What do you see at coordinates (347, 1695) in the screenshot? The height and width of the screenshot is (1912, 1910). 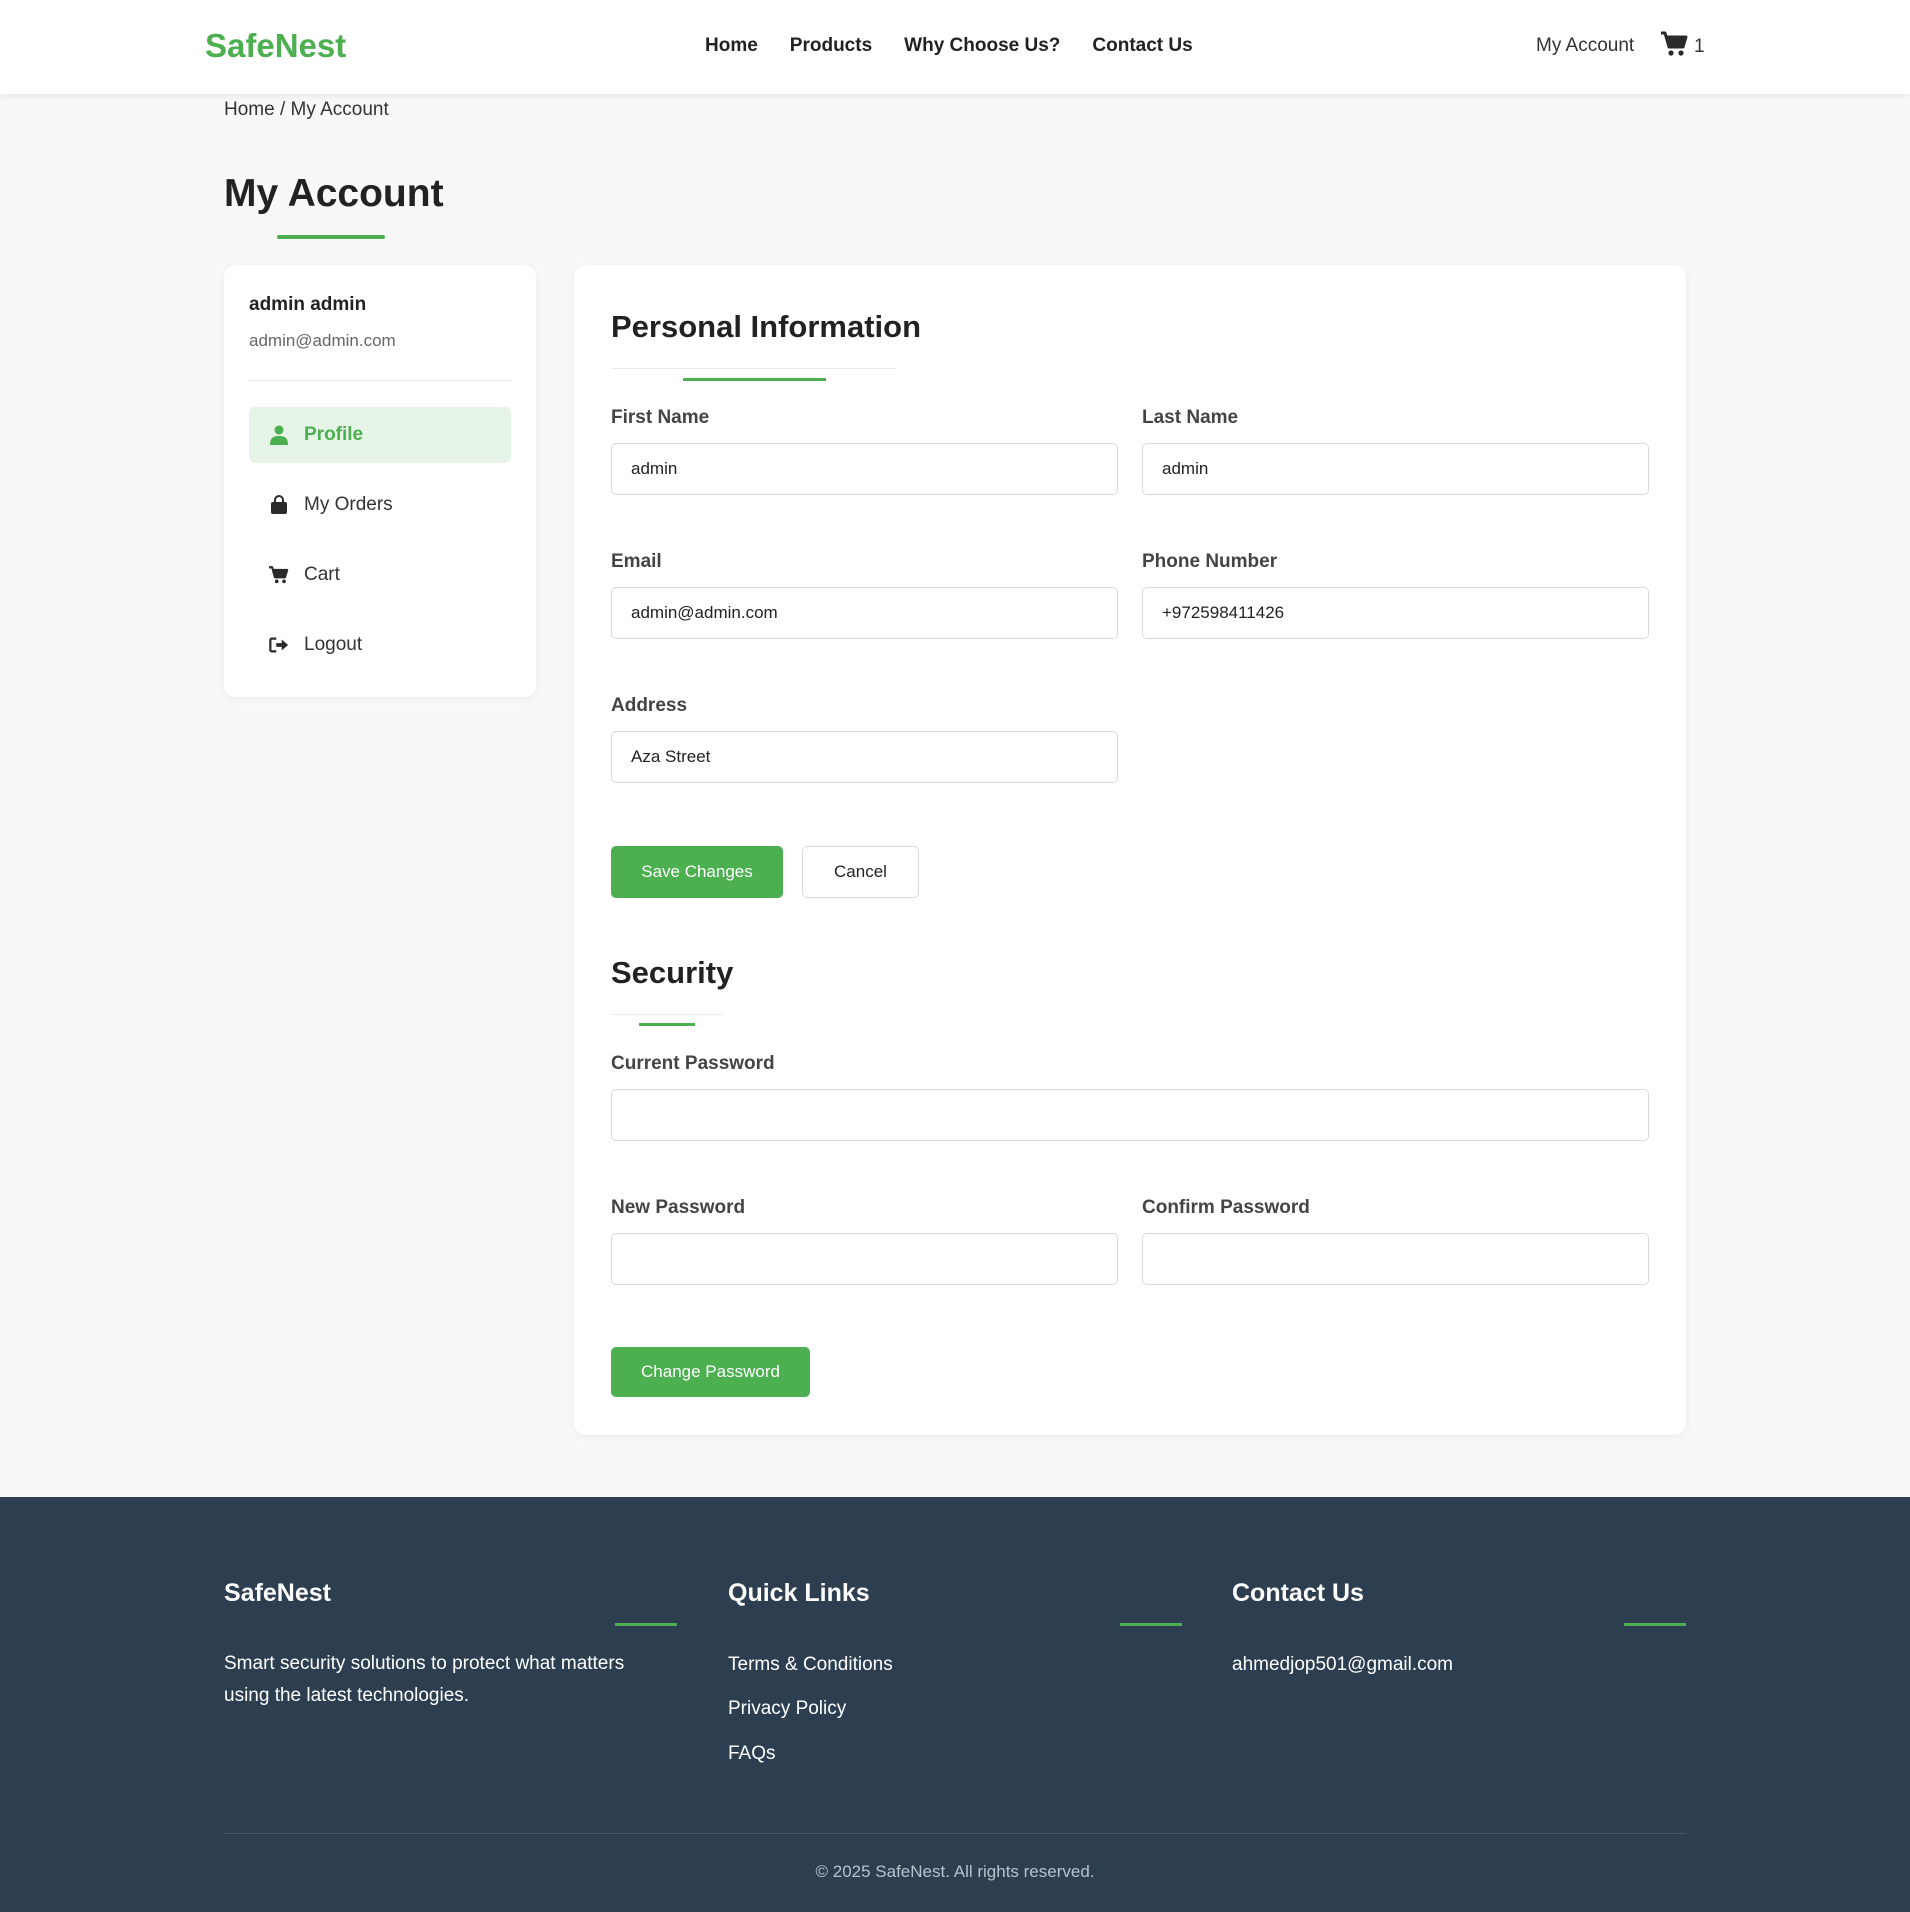 I see `footer-brand-text-line2: using the latest technologies.` at bounding box center [347, 1695].